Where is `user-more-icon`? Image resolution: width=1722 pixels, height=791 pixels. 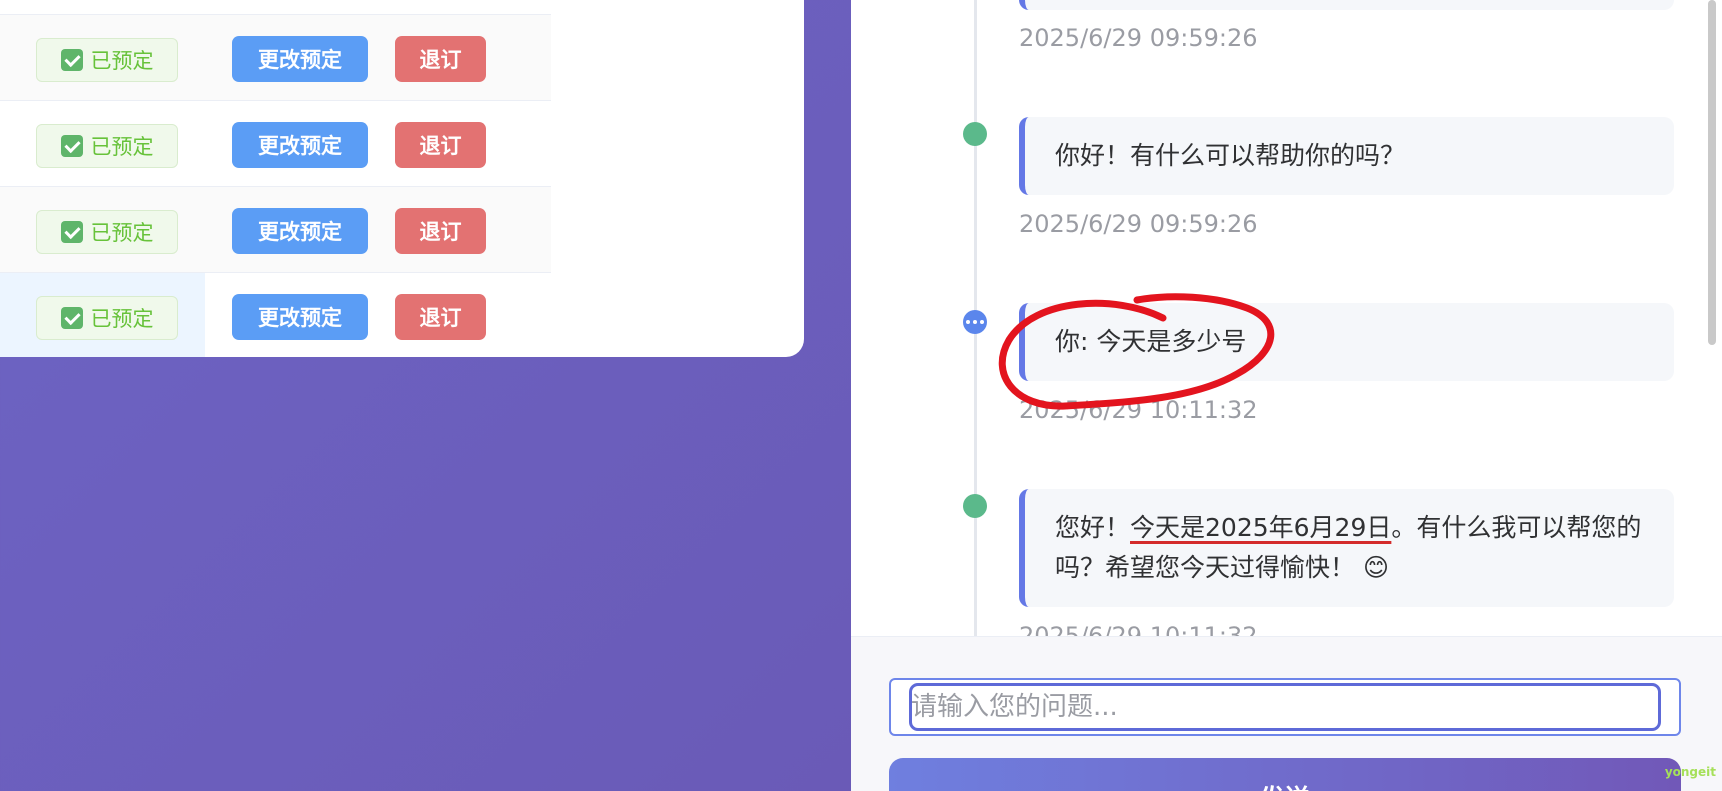
user-more-icon is located at coordinates (975, 322).